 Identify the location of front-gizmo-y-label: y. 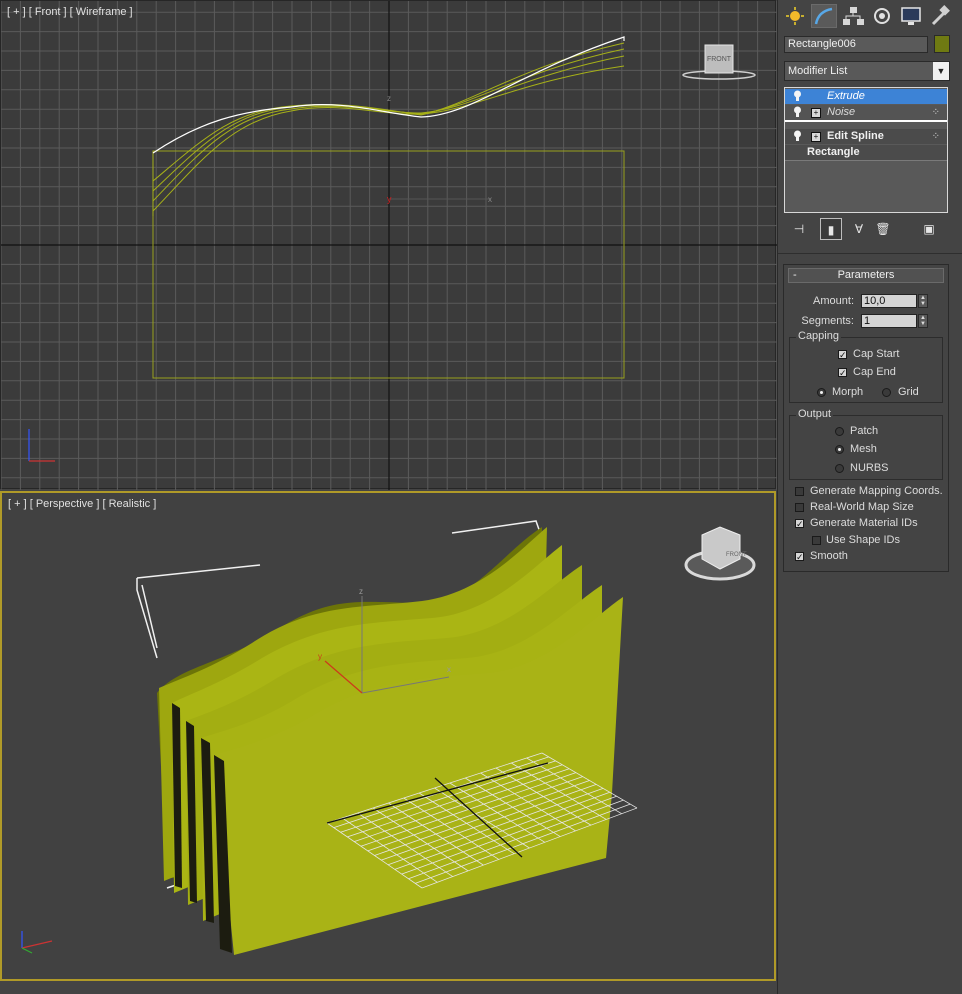
(389, 199).